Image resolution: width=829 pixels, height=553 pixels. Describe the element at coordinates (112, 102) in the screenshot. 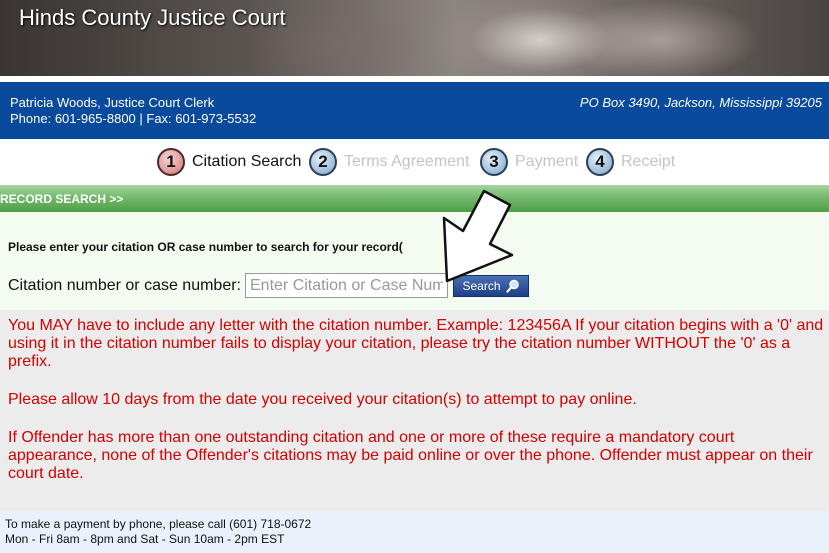

I see `clerk-name: Patricia Woods, Justice Court Clerk` at that location.